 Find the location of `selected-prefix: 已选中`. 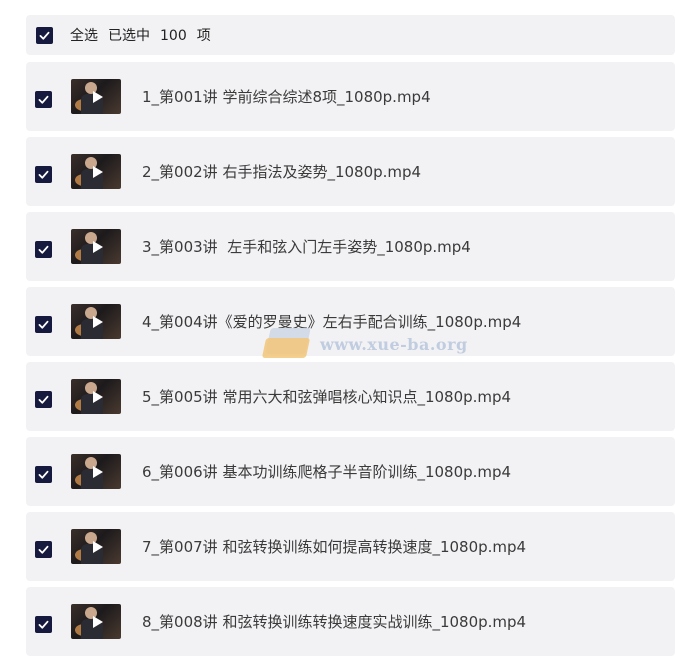

selected-prefix: 已选中 is located at coordinates (129, 36).